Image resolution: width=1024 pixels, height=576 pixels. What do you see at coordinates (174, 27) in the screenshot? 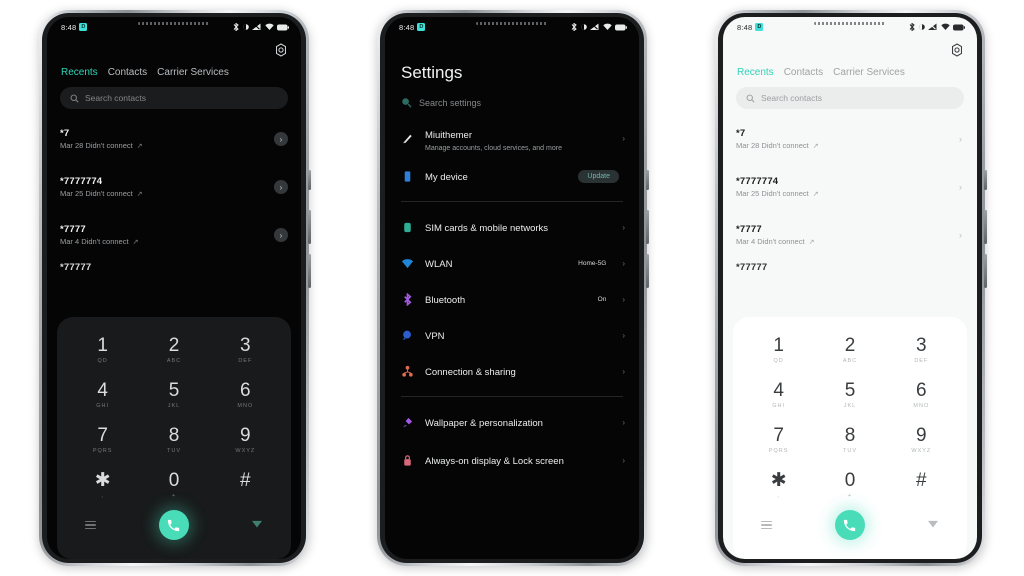
I see `status-bar: 8:48 D` at bounding box center [174, 27].